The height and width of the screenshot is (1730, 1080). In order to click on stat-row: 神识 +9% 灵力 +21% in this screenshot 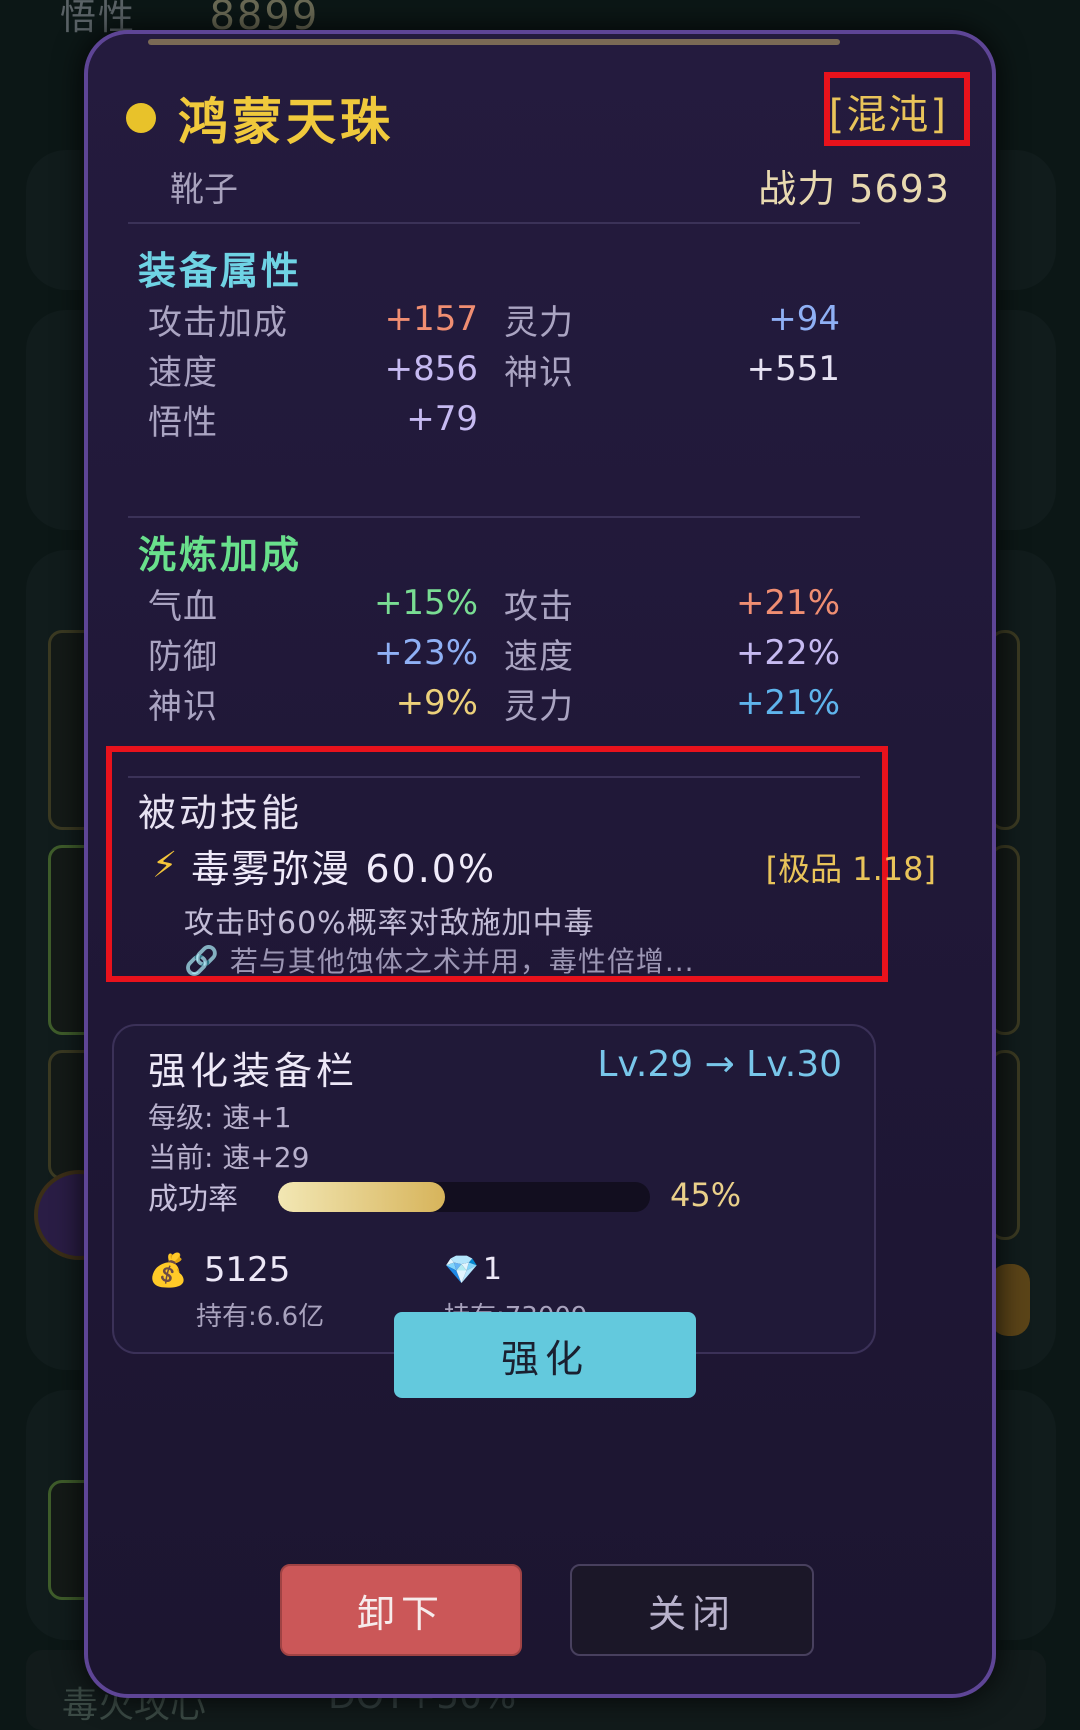, I will do `click(494, 703)`.